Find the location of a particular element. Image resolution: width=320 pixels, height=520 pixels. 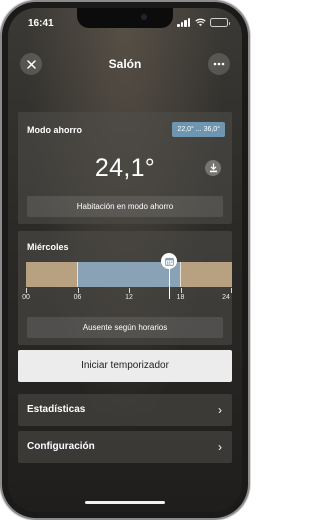

eco-button is located at coordinates (213, 168).